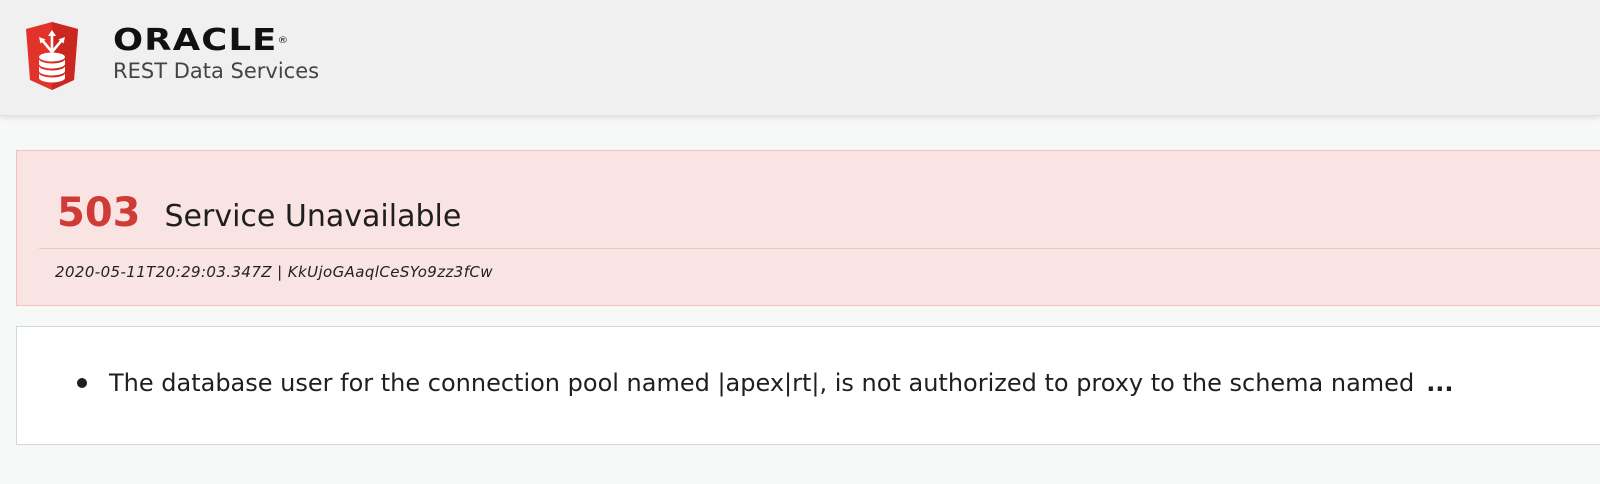 Image resolution: width=1600 pixels, height=484 pixels. What do you see at coordinates (52, 57) in the screenshot?
I see `database-shield-icon` at bounding box center [52, 57].